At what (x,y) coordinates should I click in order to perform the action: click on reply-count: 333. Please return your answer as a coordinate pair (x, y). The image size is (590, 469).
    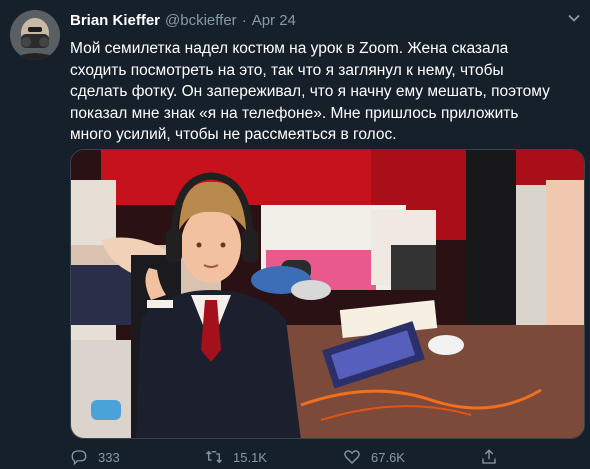
    Looking at the image, I should click on (109, 457).